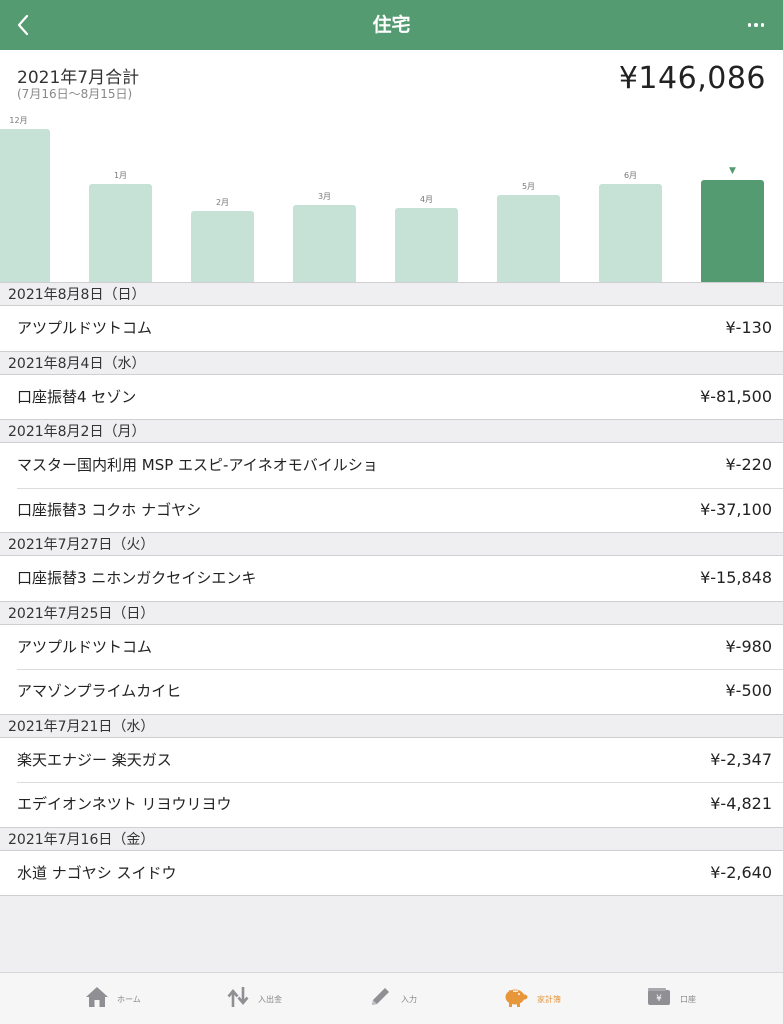 The height and width of the screenshot is (1024, 783). I want to click on selected-marker-icon: ▼, so click(732, 170).